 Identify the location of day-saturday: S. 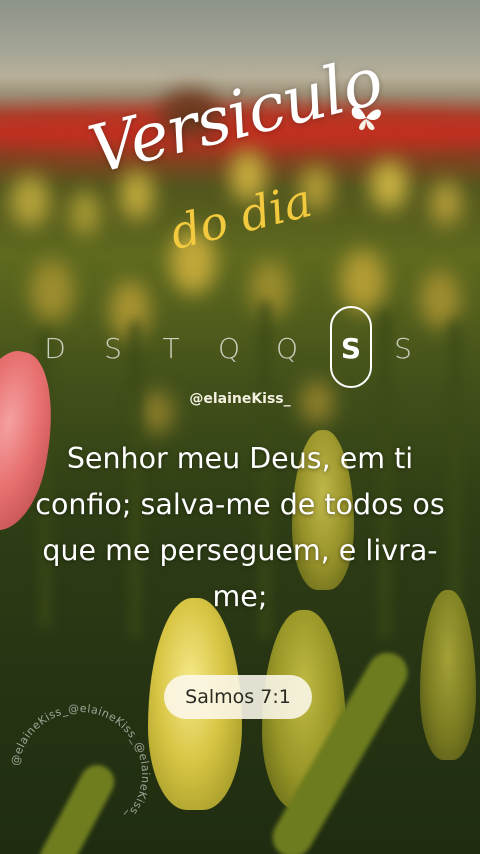
(403, 348).